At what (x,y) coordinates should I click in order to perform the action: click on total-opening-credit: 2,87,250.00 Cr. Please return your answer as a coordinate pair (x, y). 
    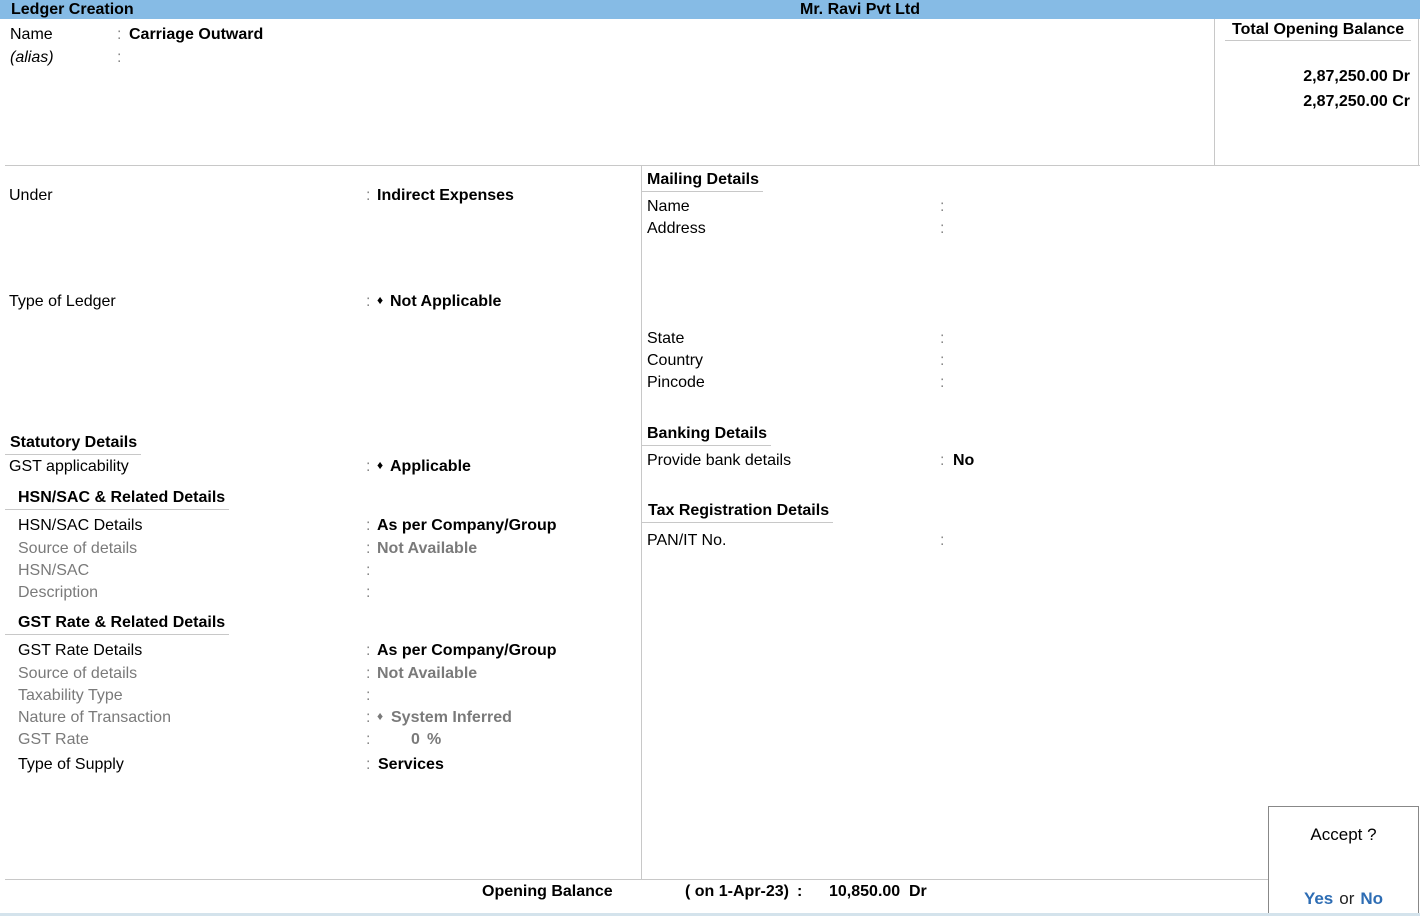
    Looking at the image, I should click on (1356, 101).